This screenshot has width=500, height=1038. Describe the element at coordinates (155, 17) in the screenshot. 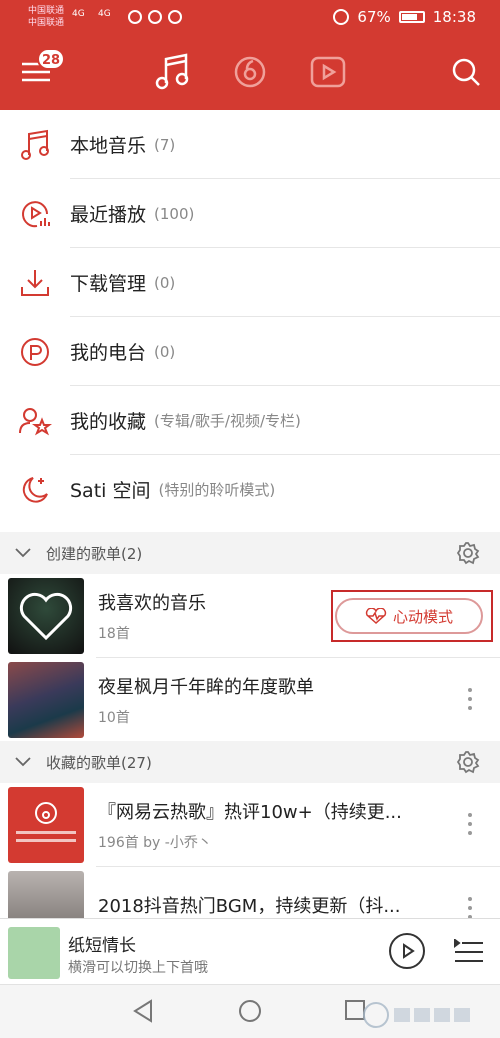

I see `netease-status-icon` at that location.